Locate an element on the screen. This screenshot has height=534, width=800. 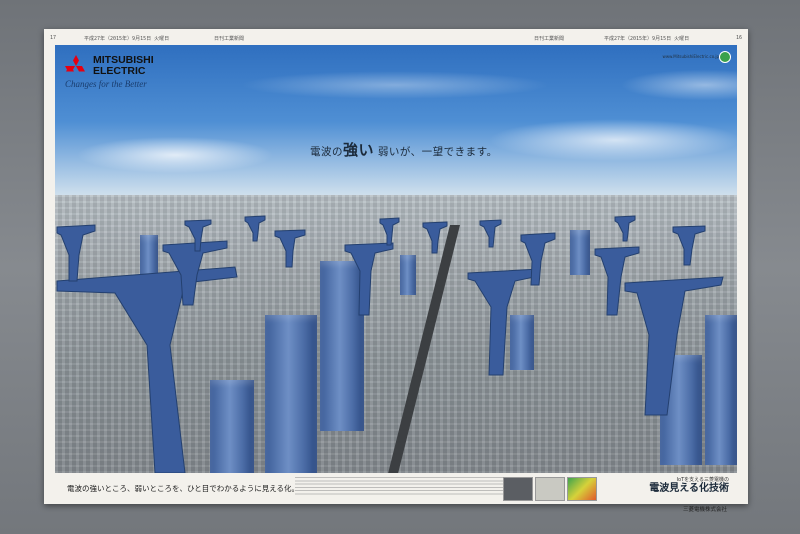
corner-url: www.MitsubishiElectric.co.jp is located at coordinates (690, 56).